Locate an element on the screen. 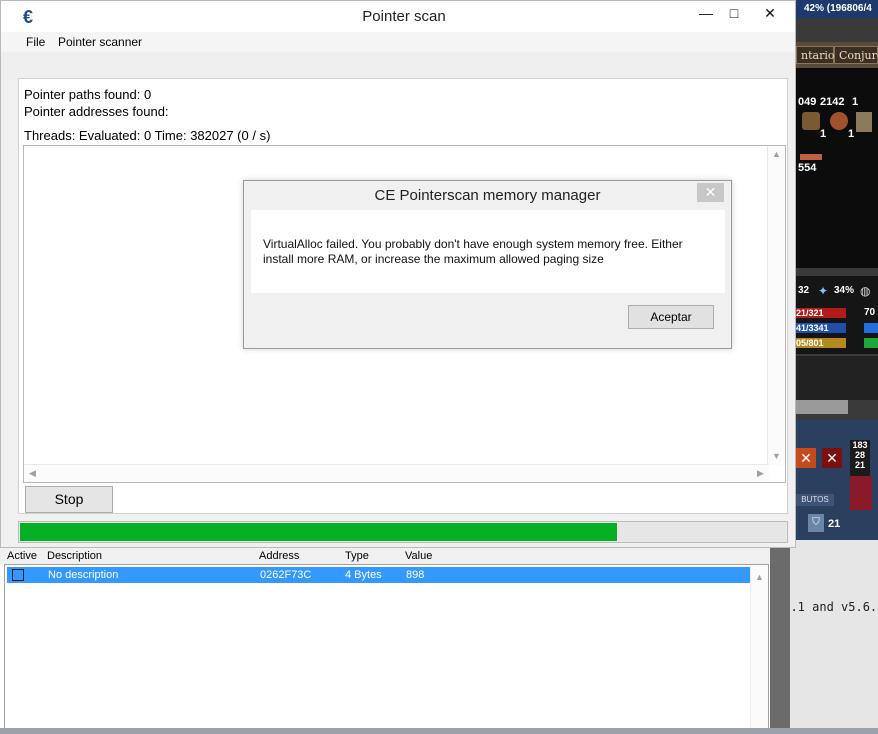 The image size is (878, 734). game-tab-inventory: ntario is located at coordinates (815, 55).